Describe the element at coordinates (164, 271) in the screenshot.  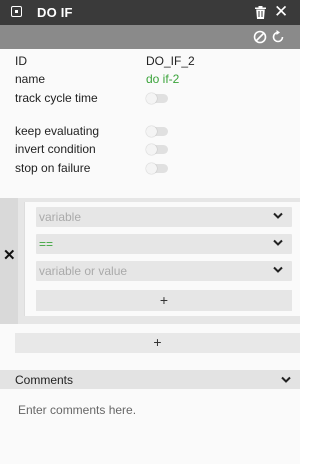
I see `right-operand-select: variable or value` at that location.